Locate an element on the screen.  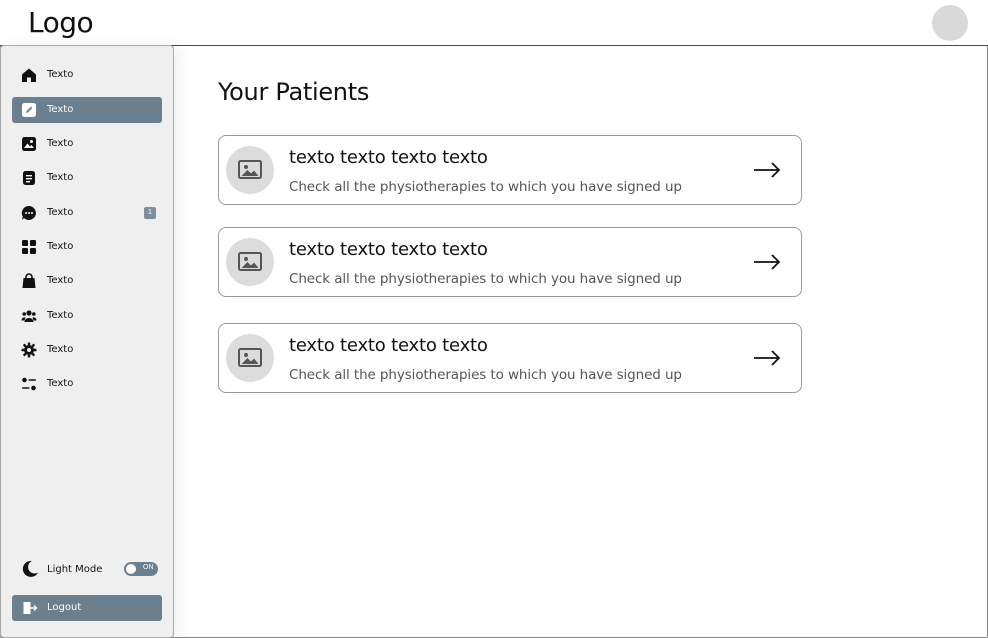
sidebar-item-home: Texto is located at coordinates (87, 75).